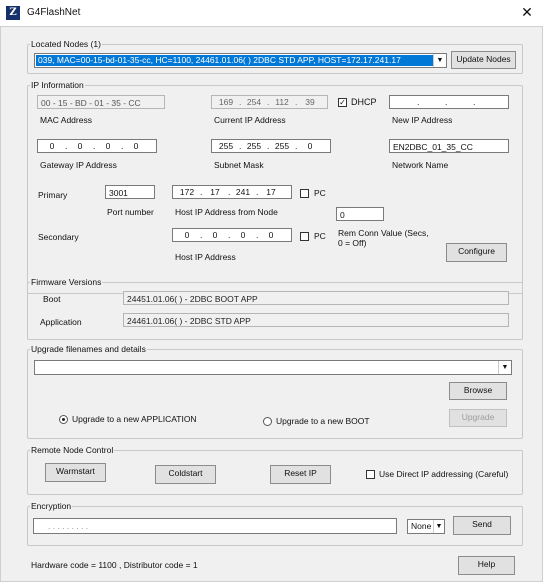  What do you see at coordinates (422, 120) in the screenshot?
I see `new-ip-label: New IP Address` at bounding box center [422, 120].